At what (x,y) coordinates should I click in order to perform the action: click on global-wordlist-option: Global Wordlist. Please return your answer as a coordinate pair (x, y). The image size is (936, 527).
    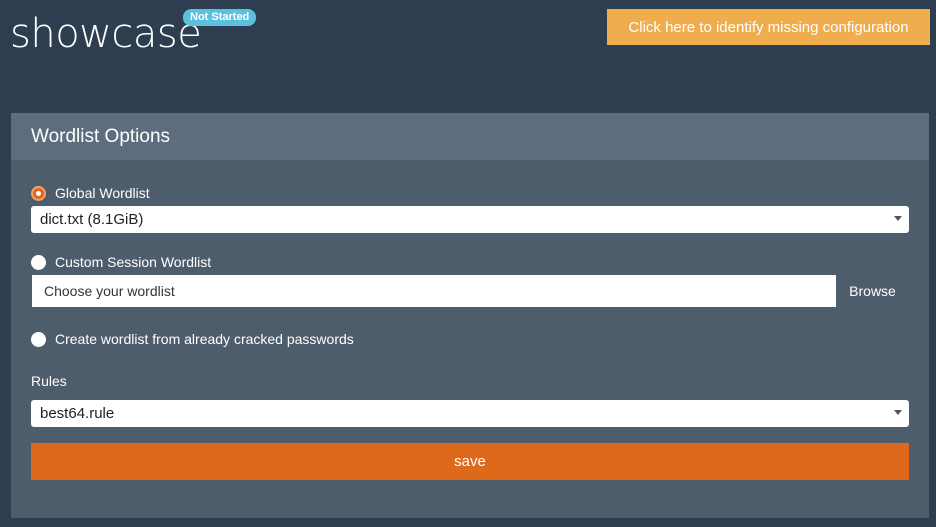
    Looking at the image, I should click on (90, 193).